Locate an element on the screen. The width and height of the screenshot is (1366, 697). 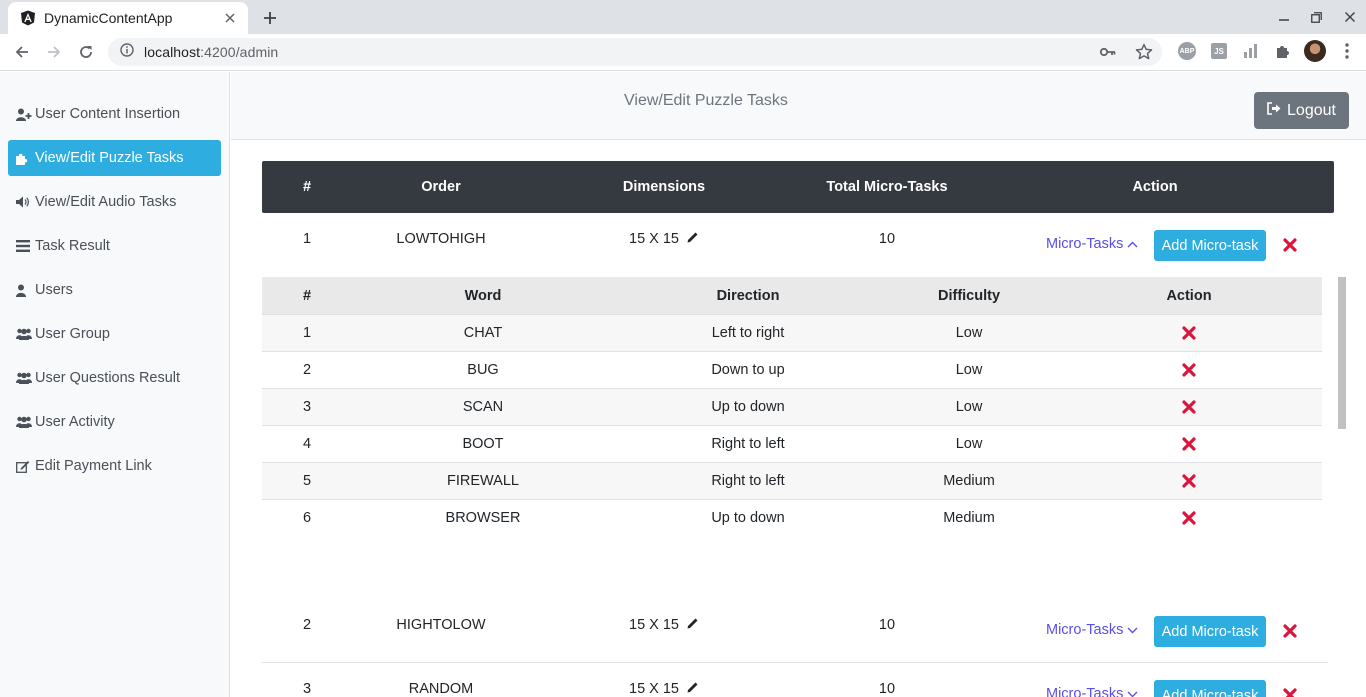
row-number: 2 is located at coordinates (307, 625).